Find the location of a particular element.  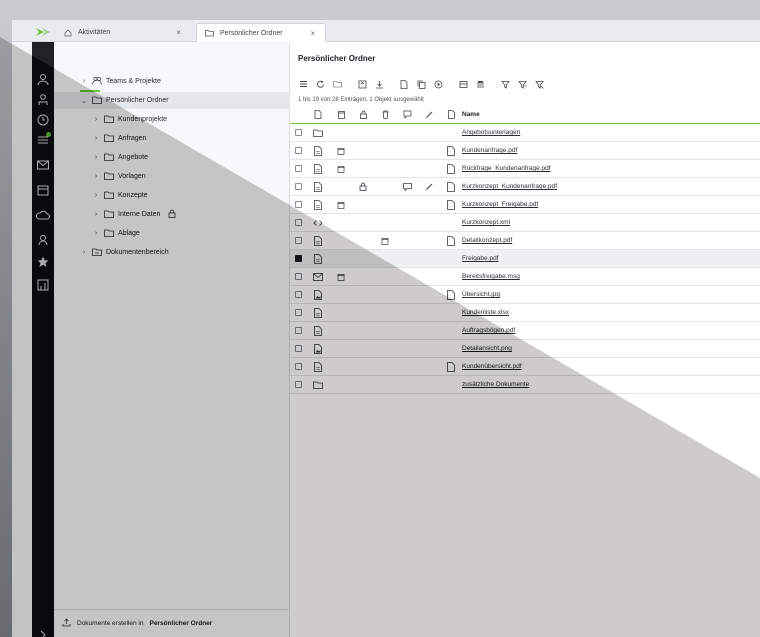

table-row: Rückfrage_Kundenanfrage.pdf is located at coordinates (525, 168).